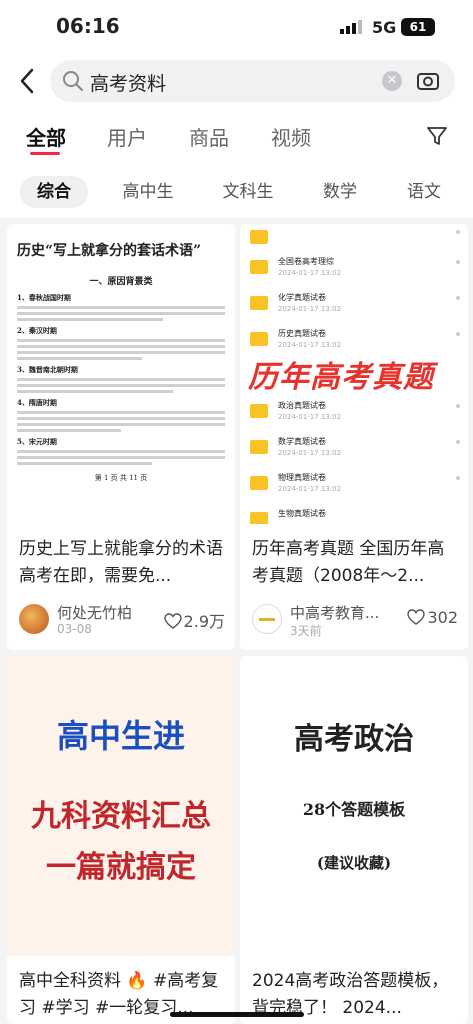 This screenshot has width=473, height=1024. What do you see at coordinates (74, 629) in the screenshot?
I see `post-date: 03-08` at bounding box center [74, 629].